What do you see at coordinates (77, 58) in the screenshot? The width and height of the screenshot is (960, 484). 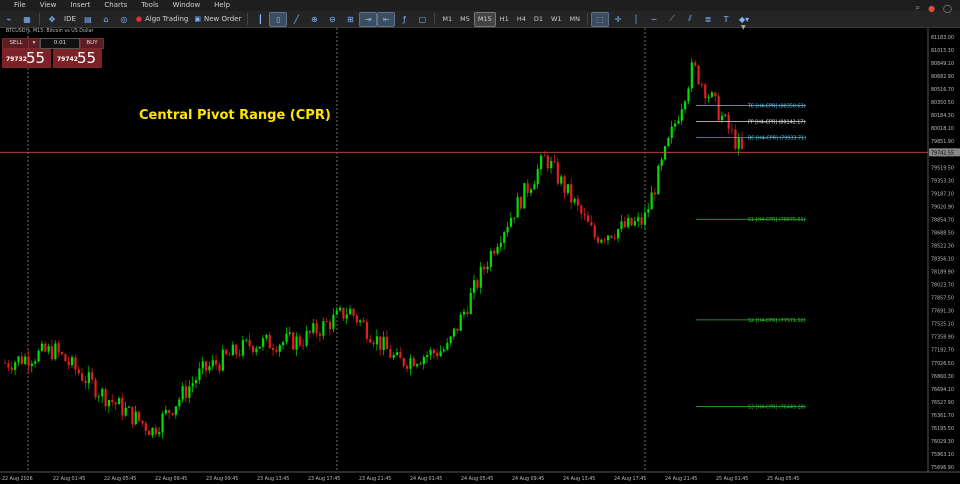 I see `buy-price: 79742 55` at bounding box center [77, 58].